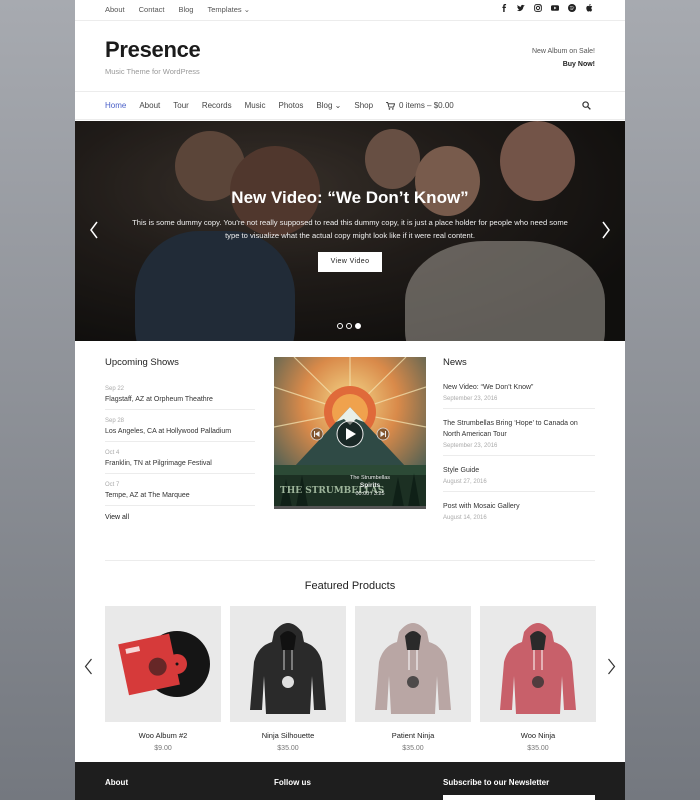 The height and width of the screenshot is (800, 700). I want to click on previous-track-icon, so click(317, 434).